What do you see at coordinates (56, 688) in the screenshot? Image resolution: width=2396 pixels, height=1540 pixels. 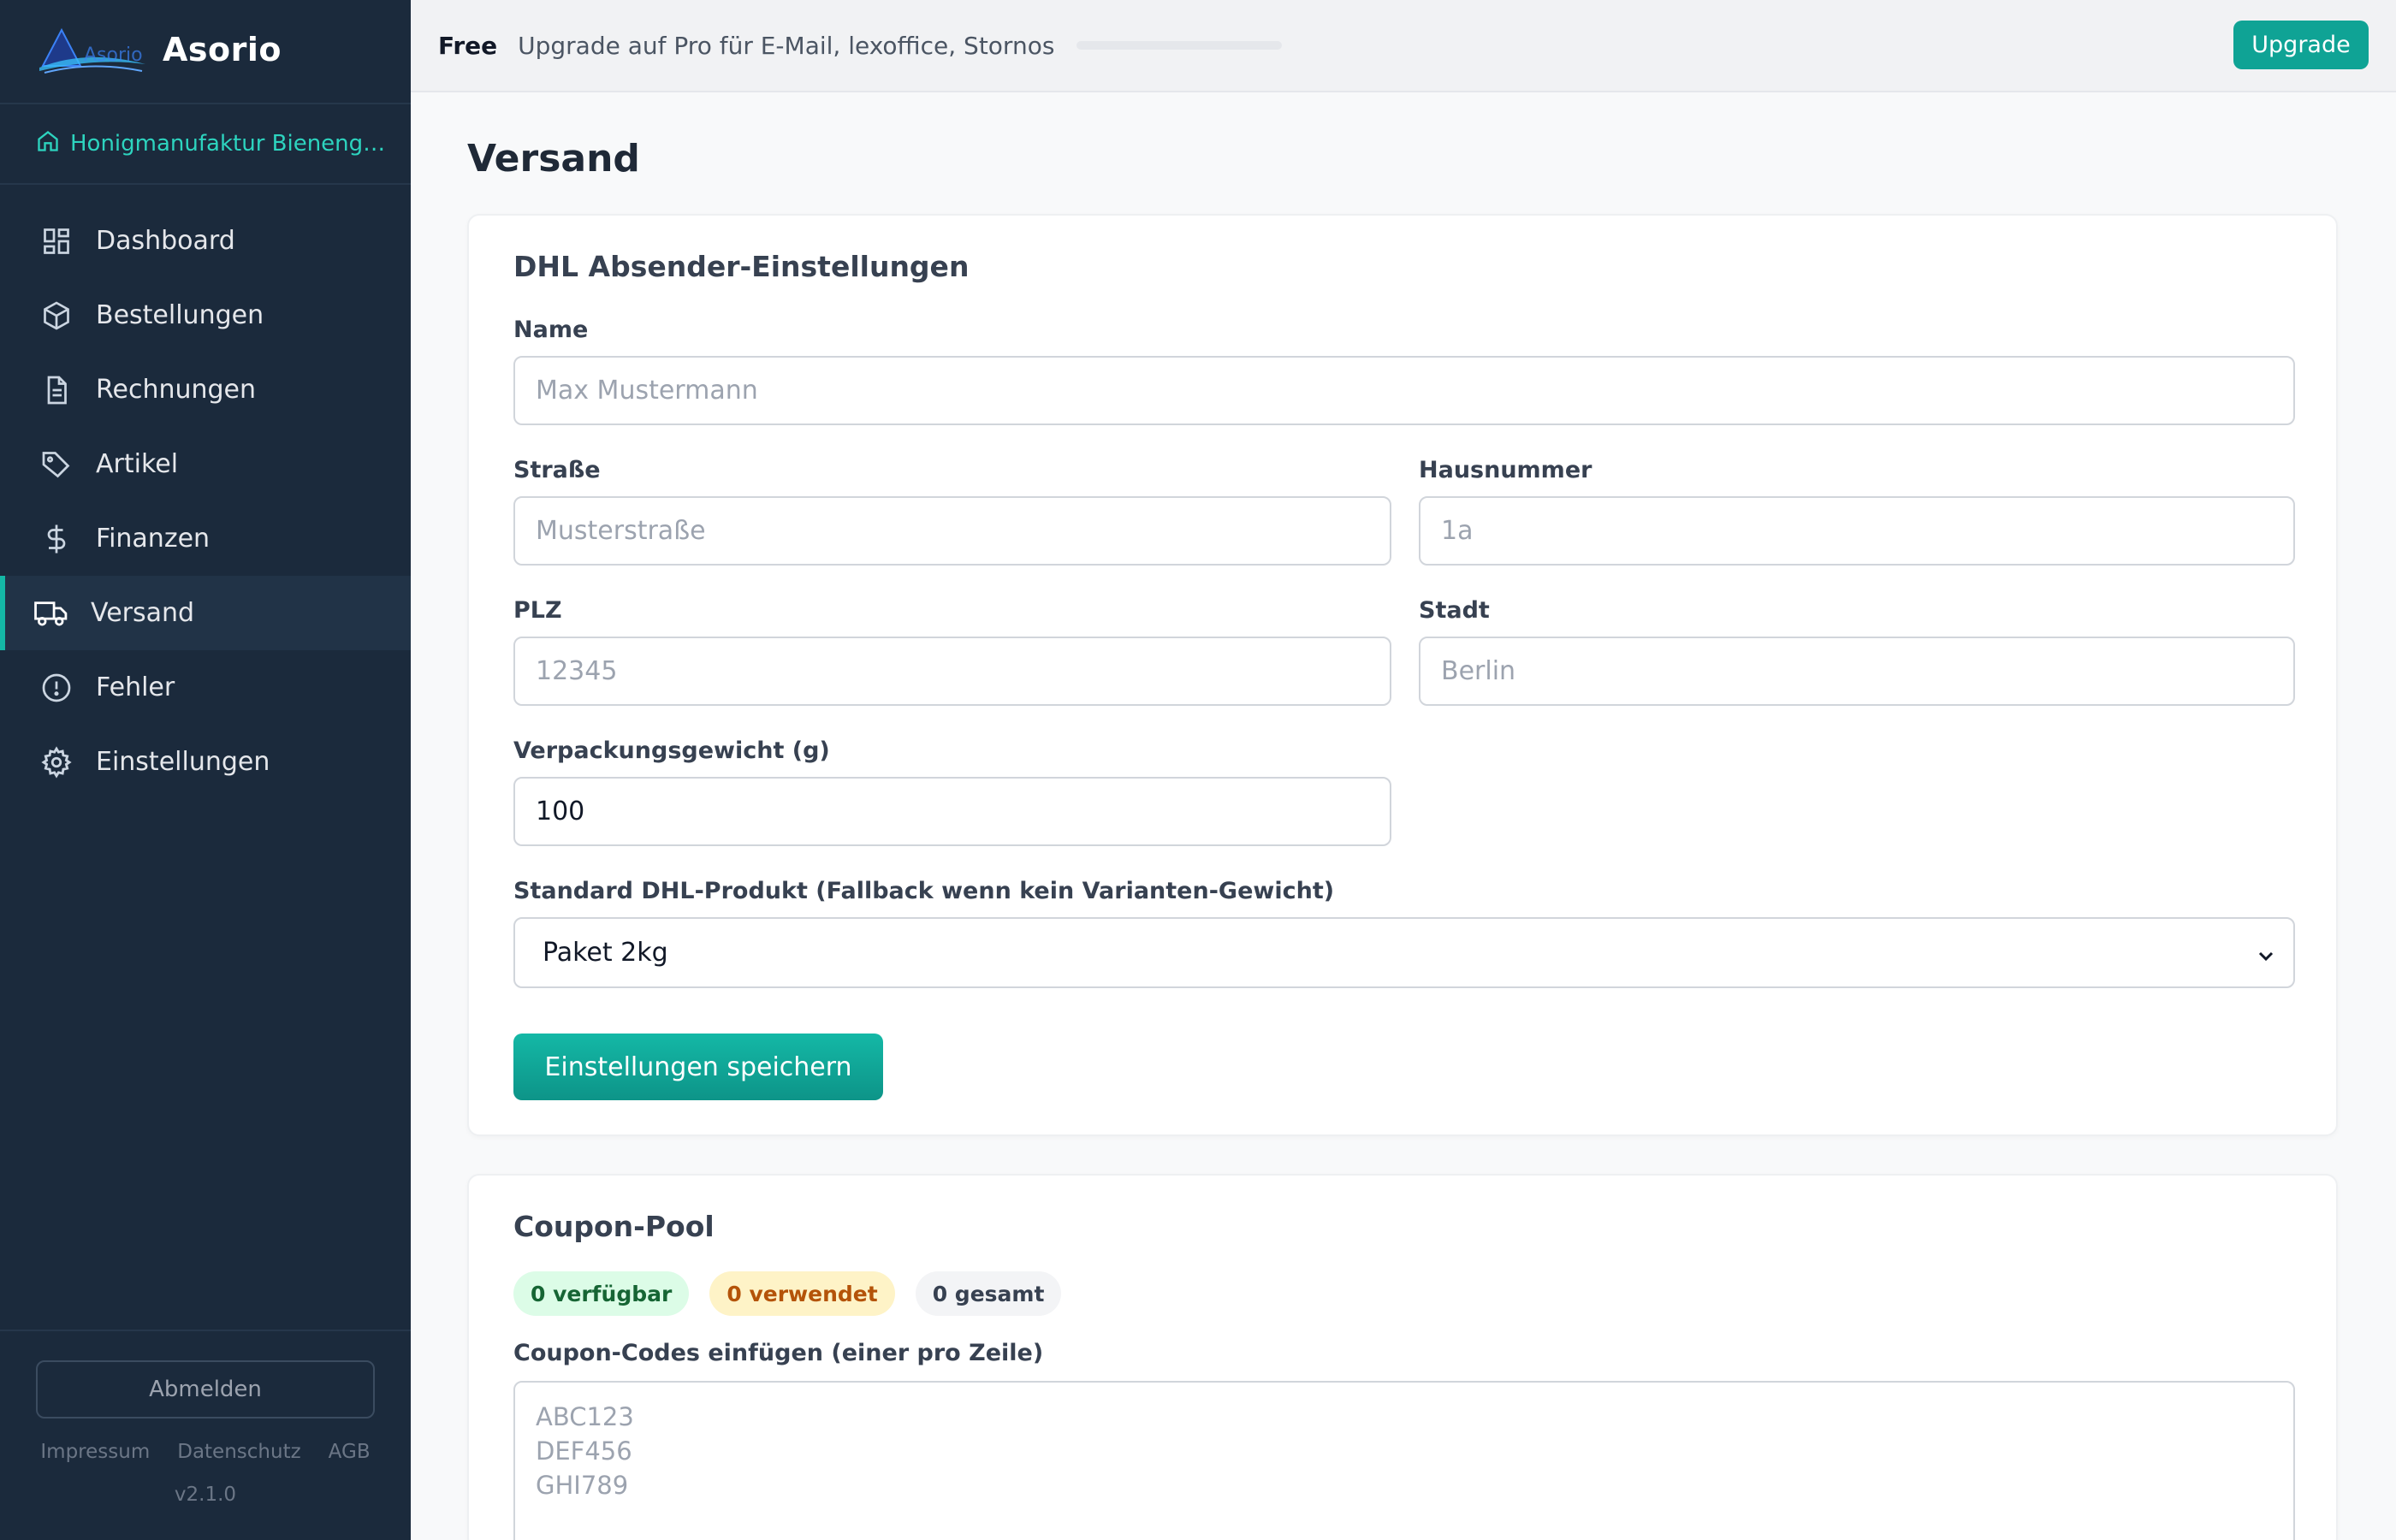 I see `alert-circle-icon` at bounding box center [56, 688].